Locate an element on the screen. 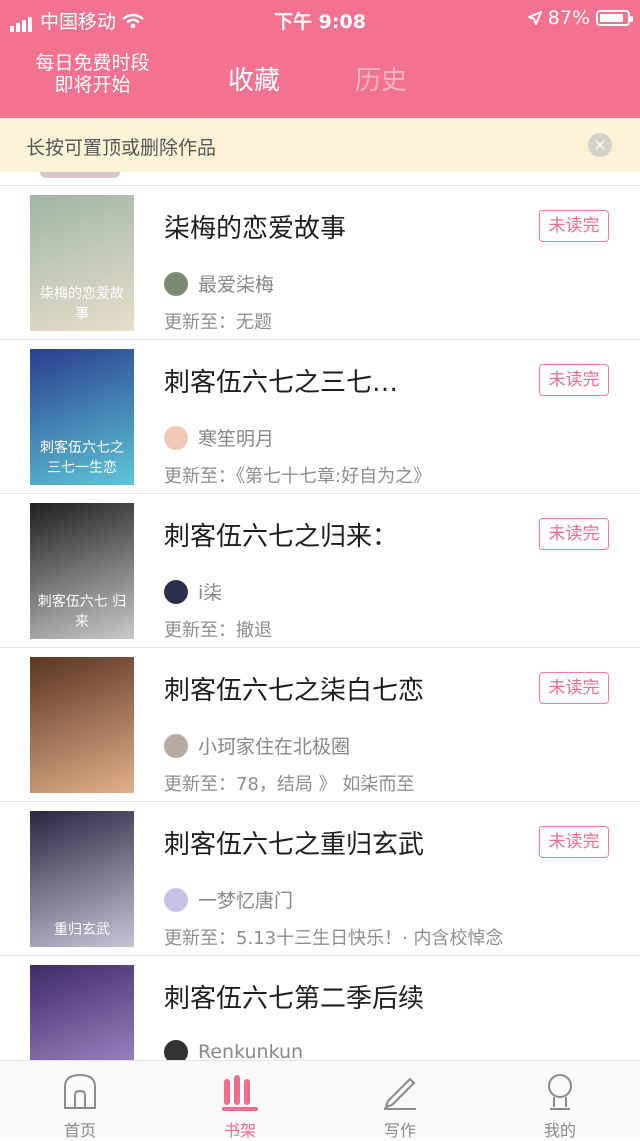 The image size is (640, 1141). promo-line1: 每日免费时段 is located at coordinates (92, 63).